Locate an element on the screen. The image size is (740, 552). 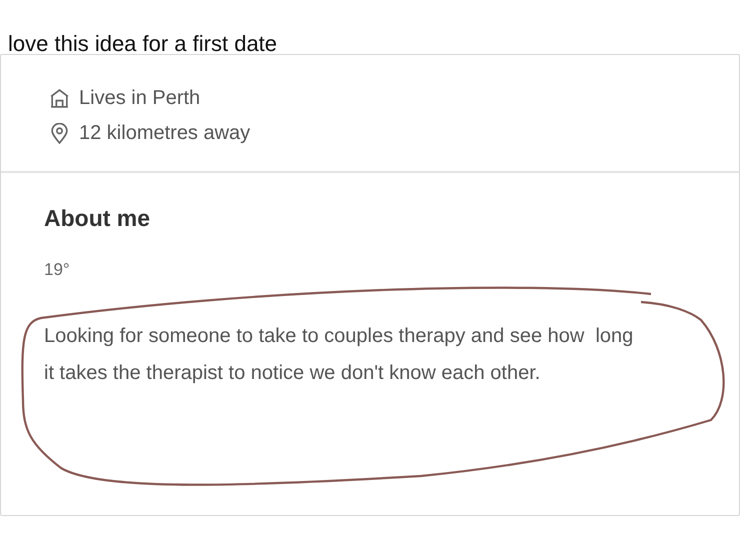
location-pin-icon is located at coordinates (59, 133).